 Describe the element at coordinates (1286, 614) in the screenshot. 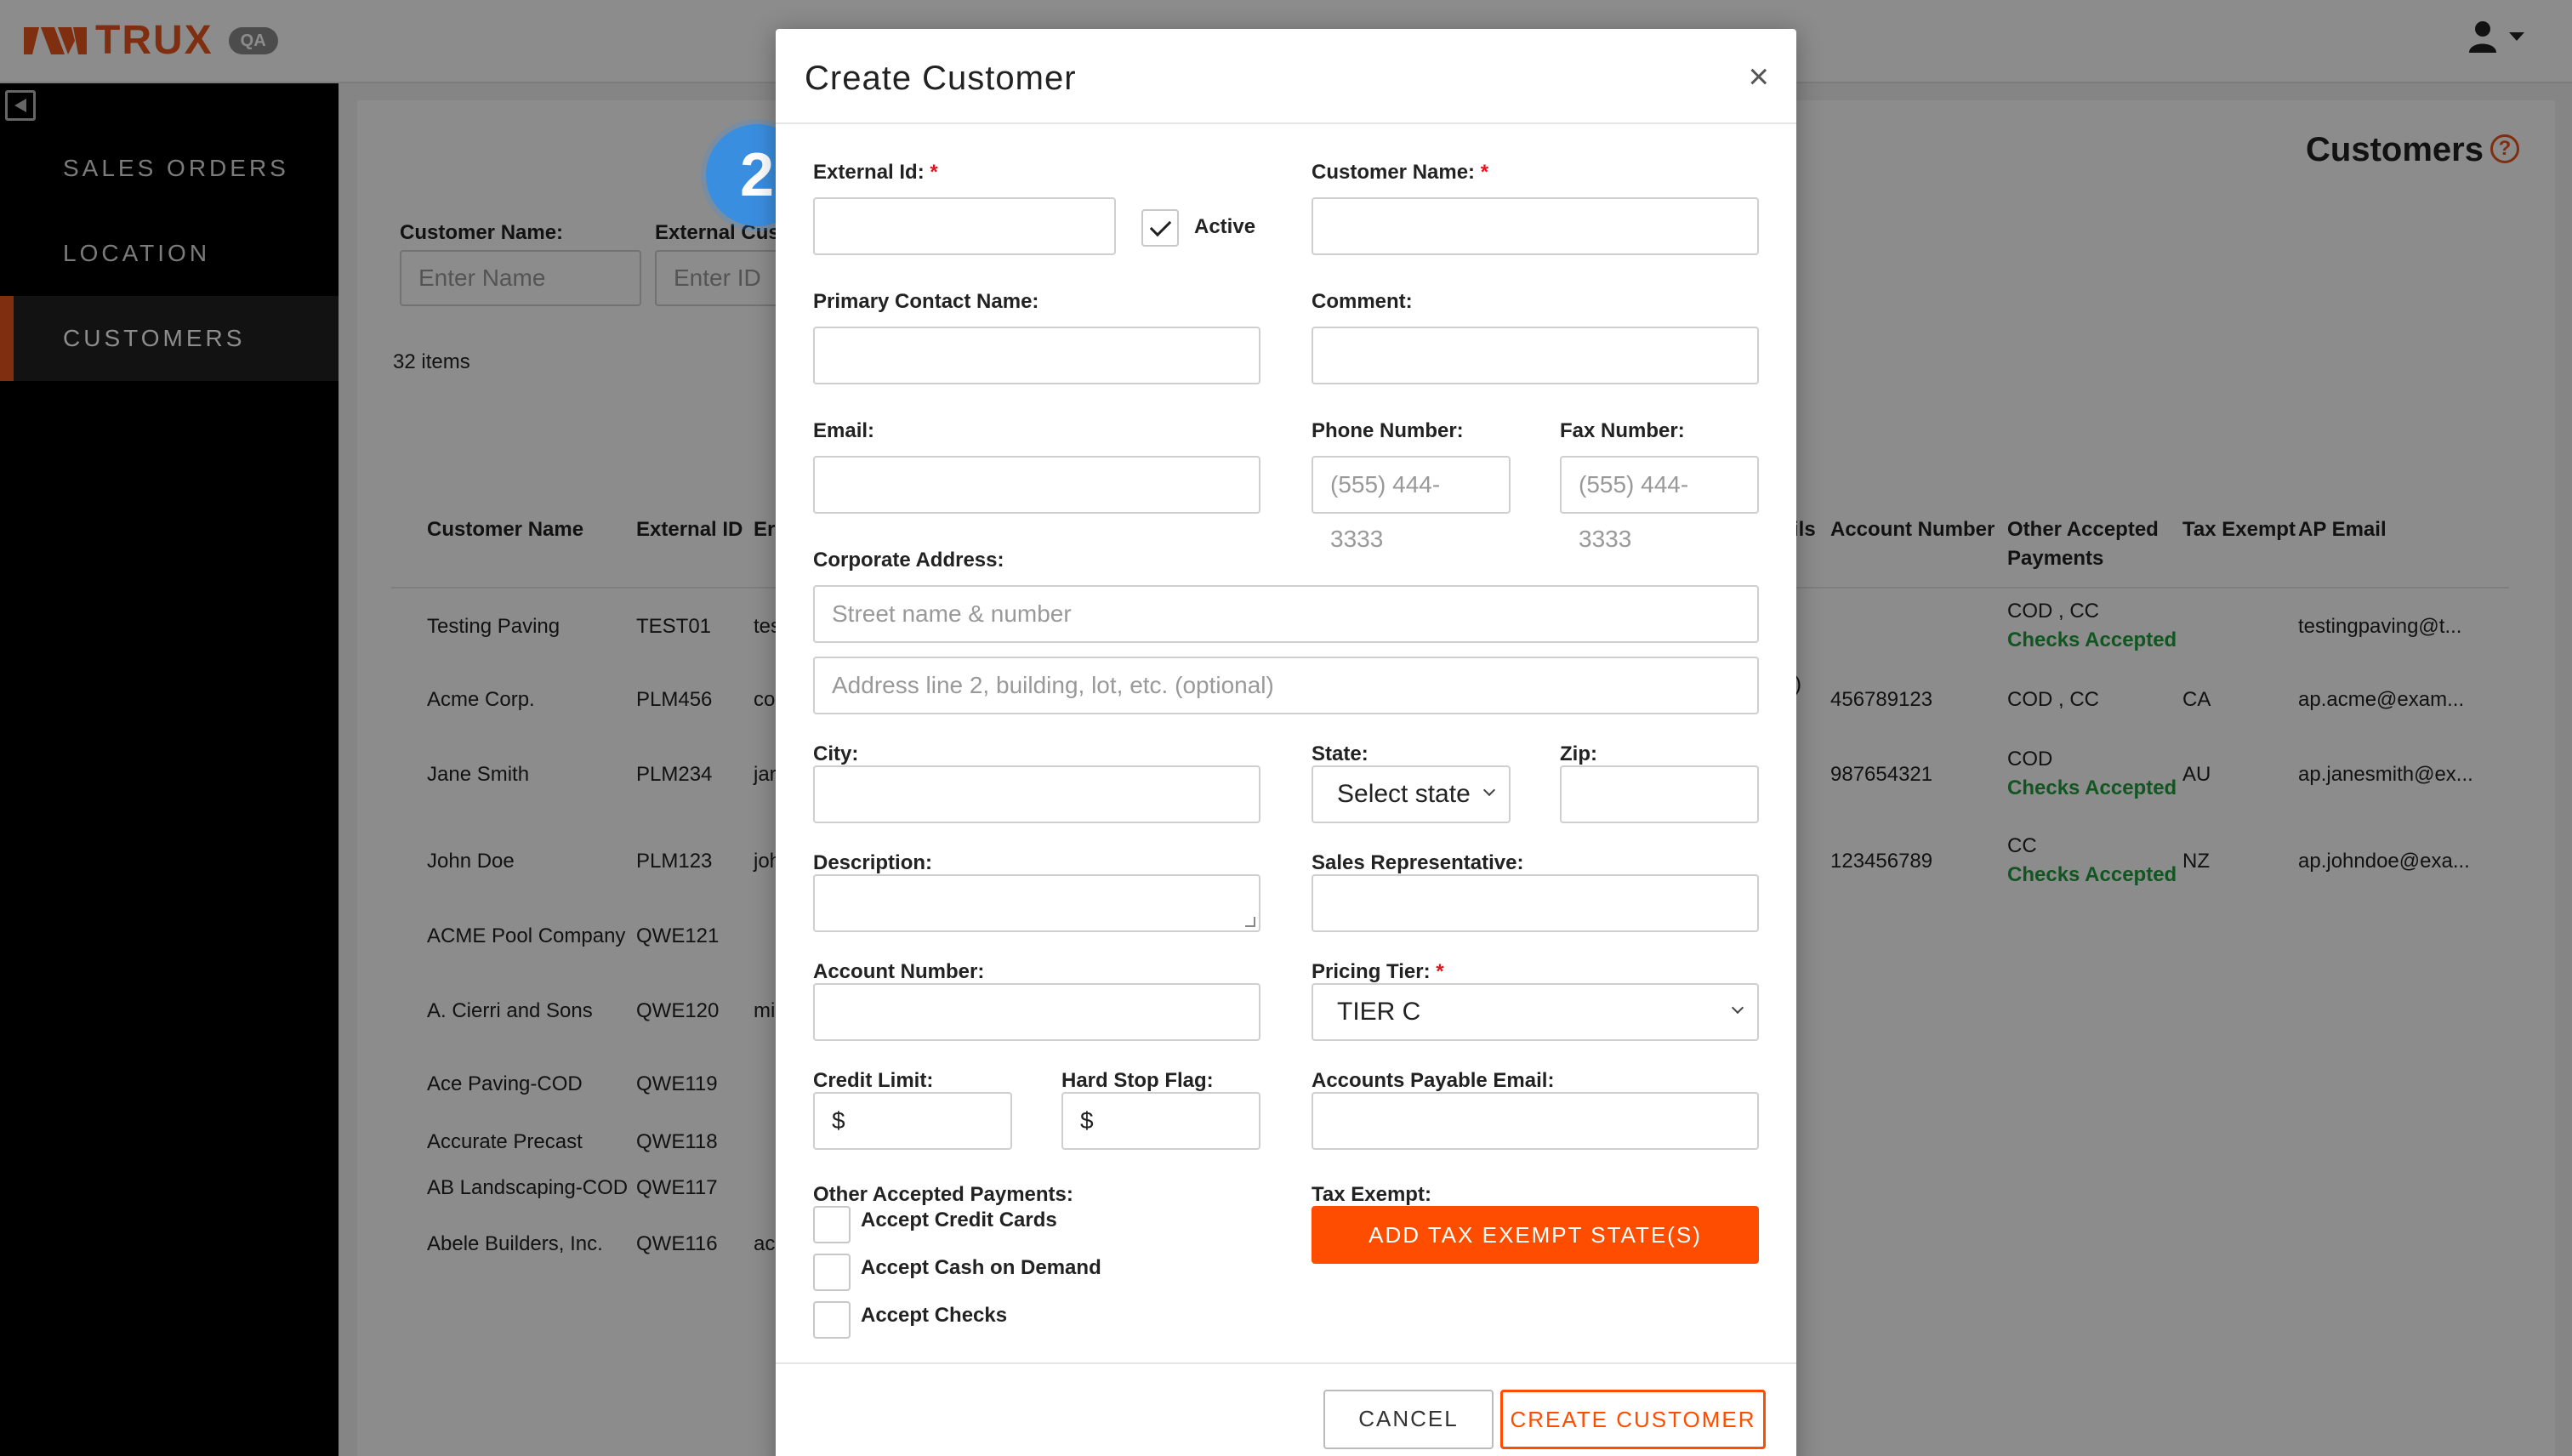

I see `street-input: Street name & number` at that location.